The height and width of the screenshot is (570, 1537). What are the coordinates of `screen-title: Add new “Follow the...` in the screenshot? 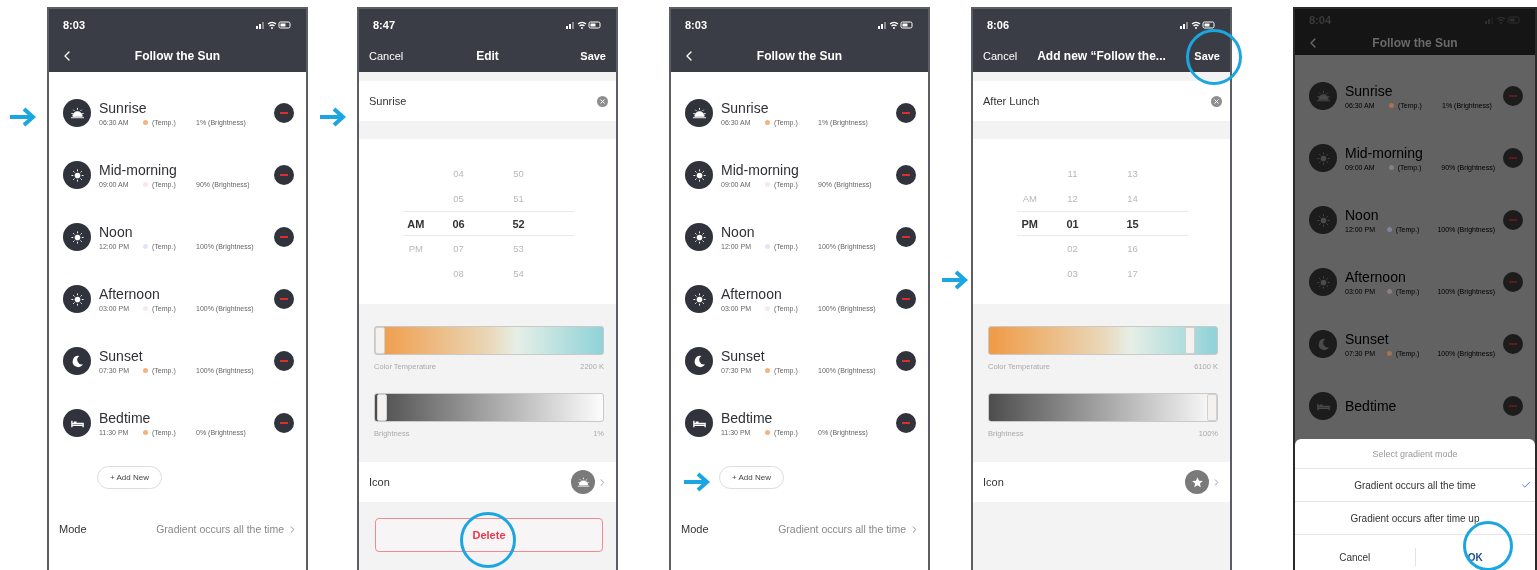 It's located at (1101, 56).